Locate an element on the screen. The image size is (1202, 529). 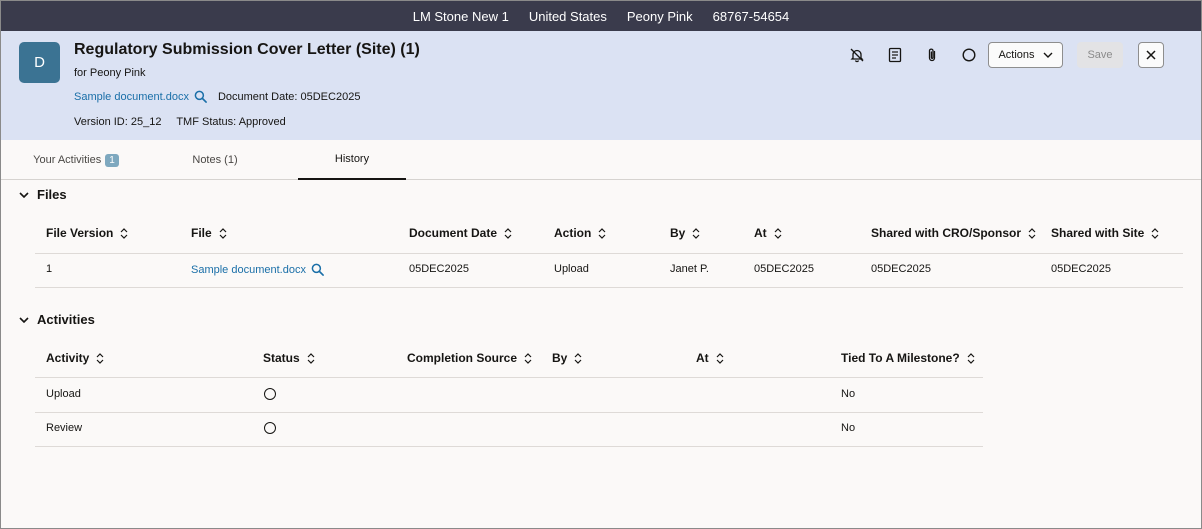
column-header-file: File is located at coordinates (209, 233).